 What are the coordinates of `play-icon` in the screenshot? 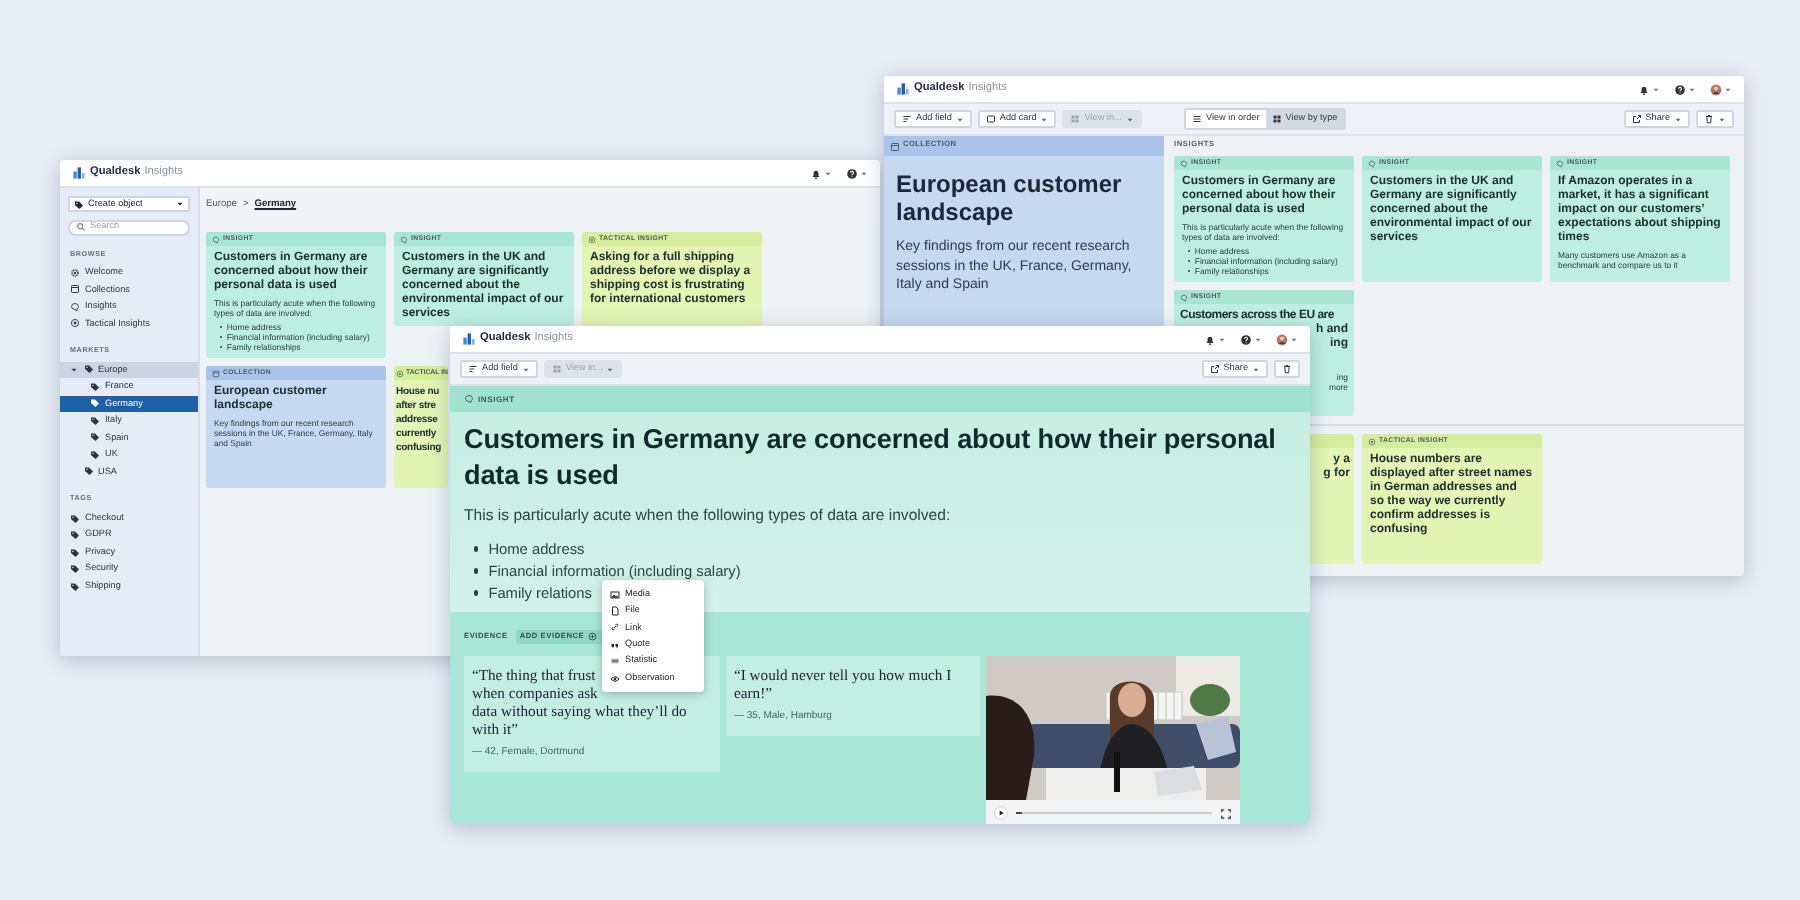 It's located at (1001, 813).